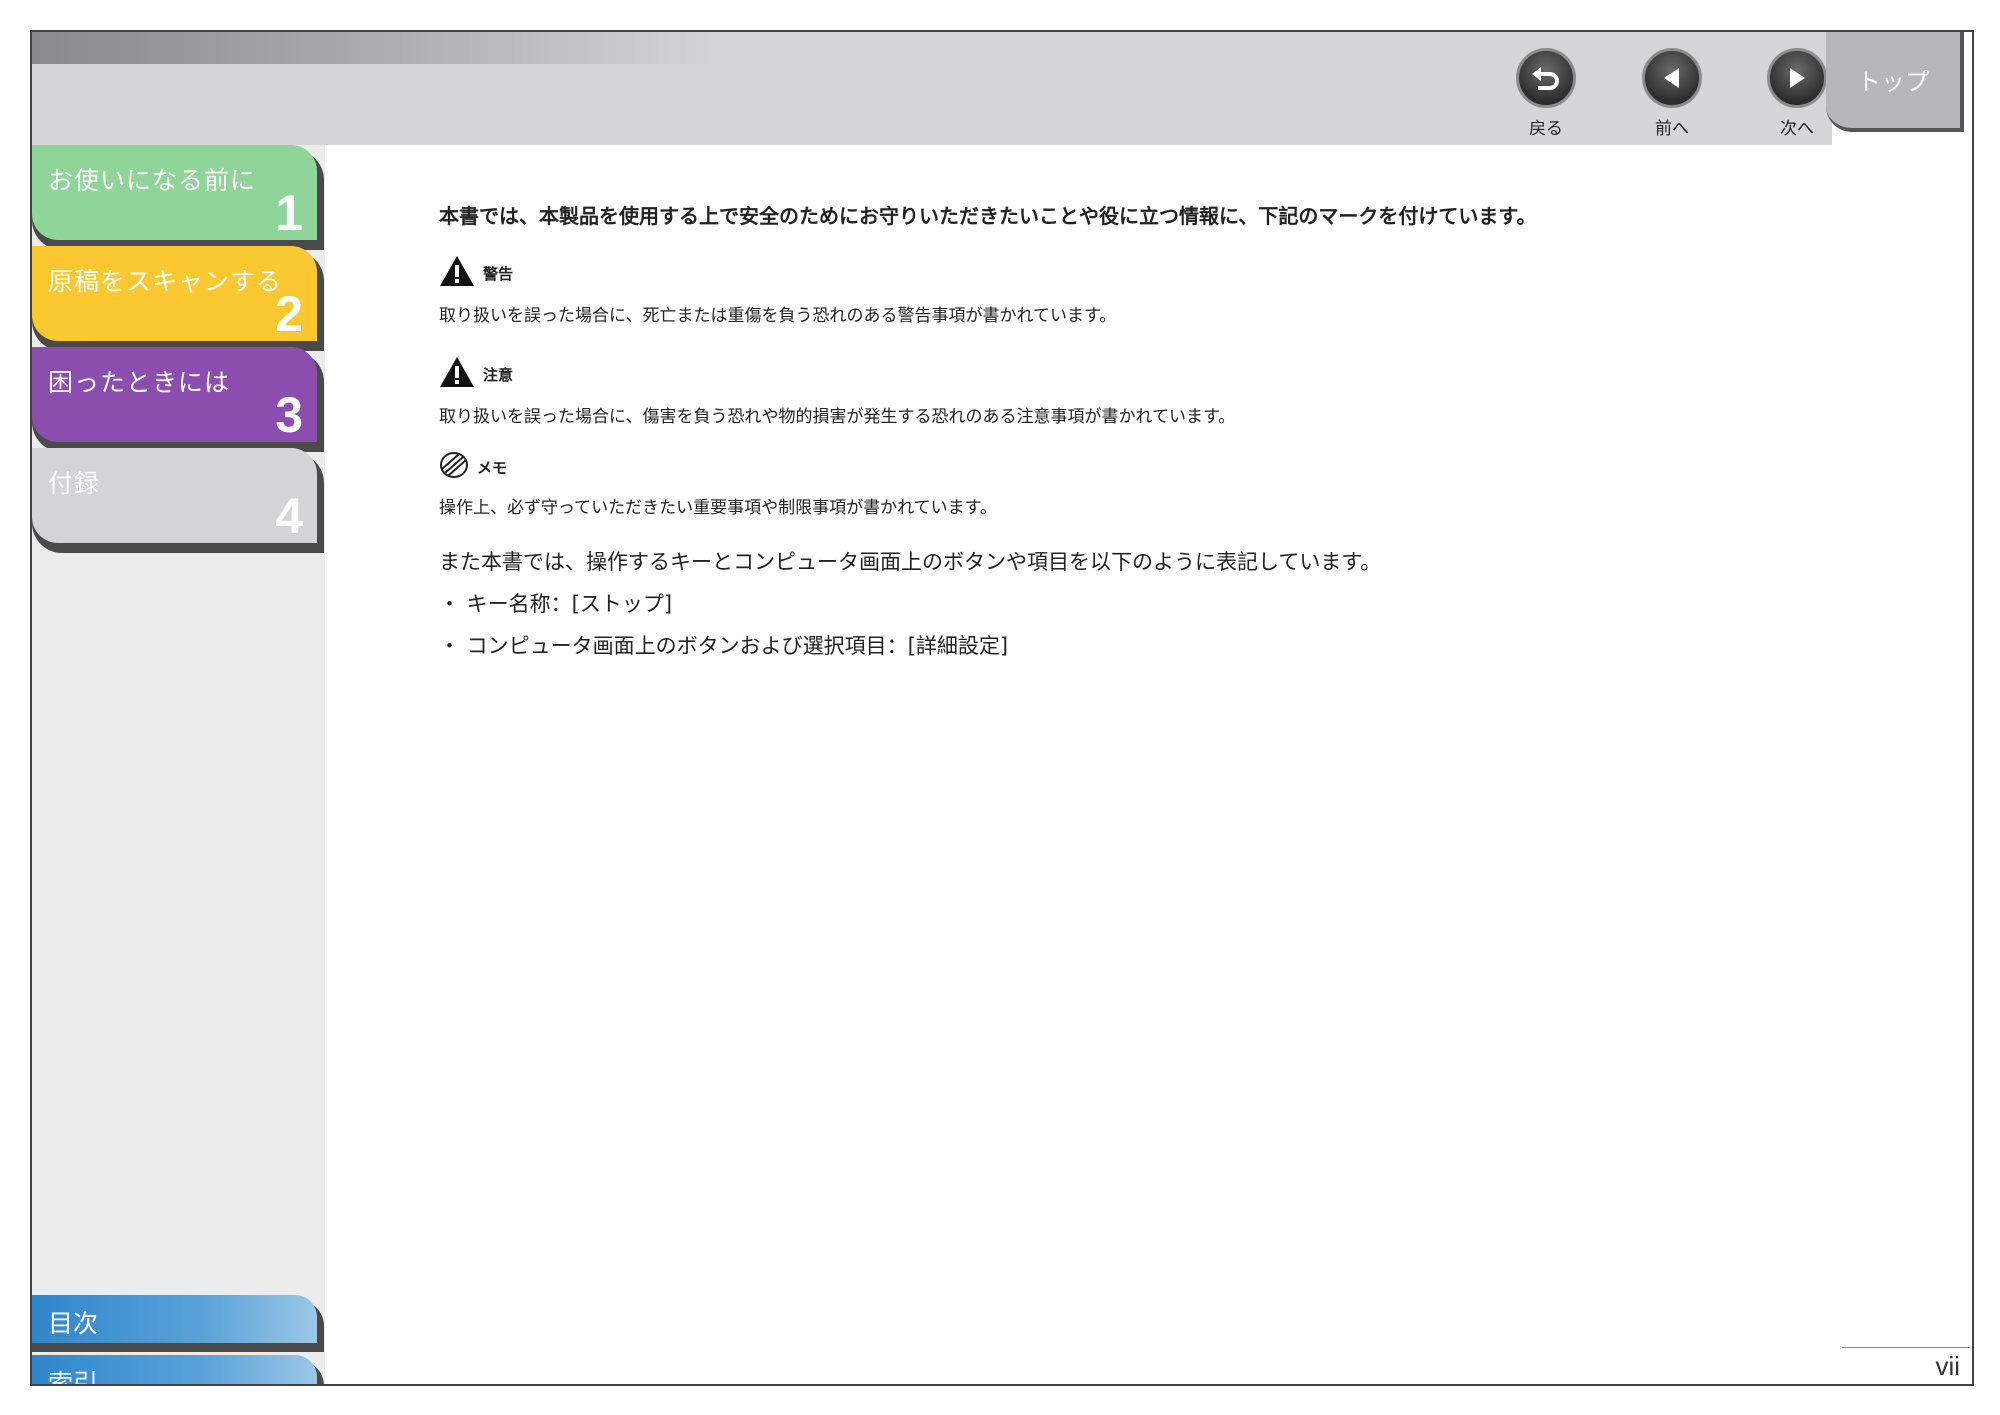 The height and width of the screenshot is (1415, 2000). Describe the element at coordinates (457, 273) in the screenshot. I see `warning-icon` at that location.